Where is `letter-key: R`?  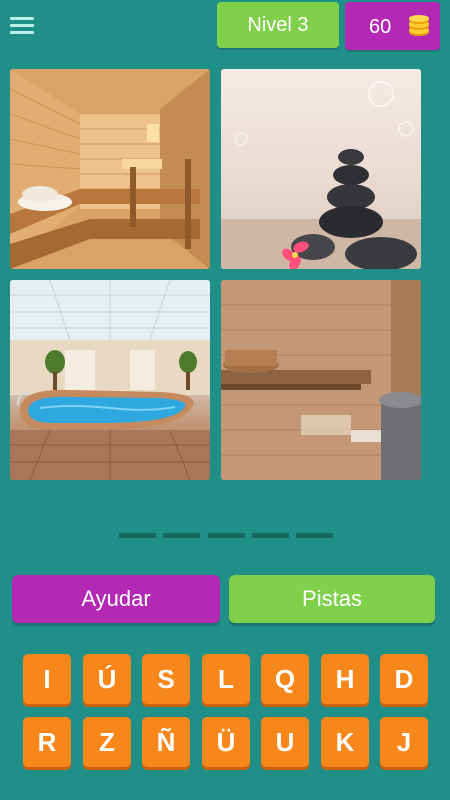 letter-key: R is located at coordinates (47, 742).